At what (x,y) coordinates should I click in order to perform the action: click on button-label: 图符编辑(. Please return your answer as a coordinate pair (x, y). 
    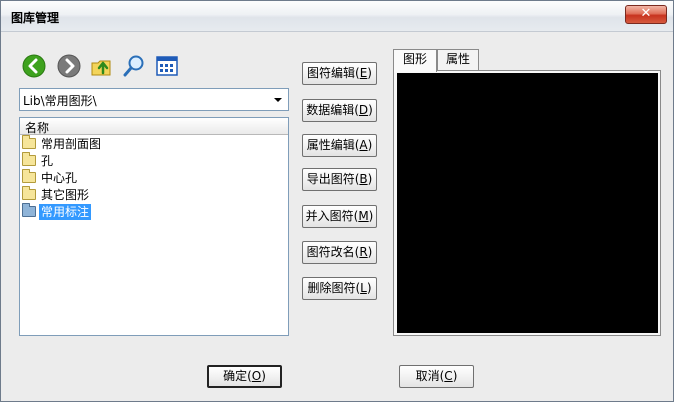
    Looking at the image, I should click on (333, 73).